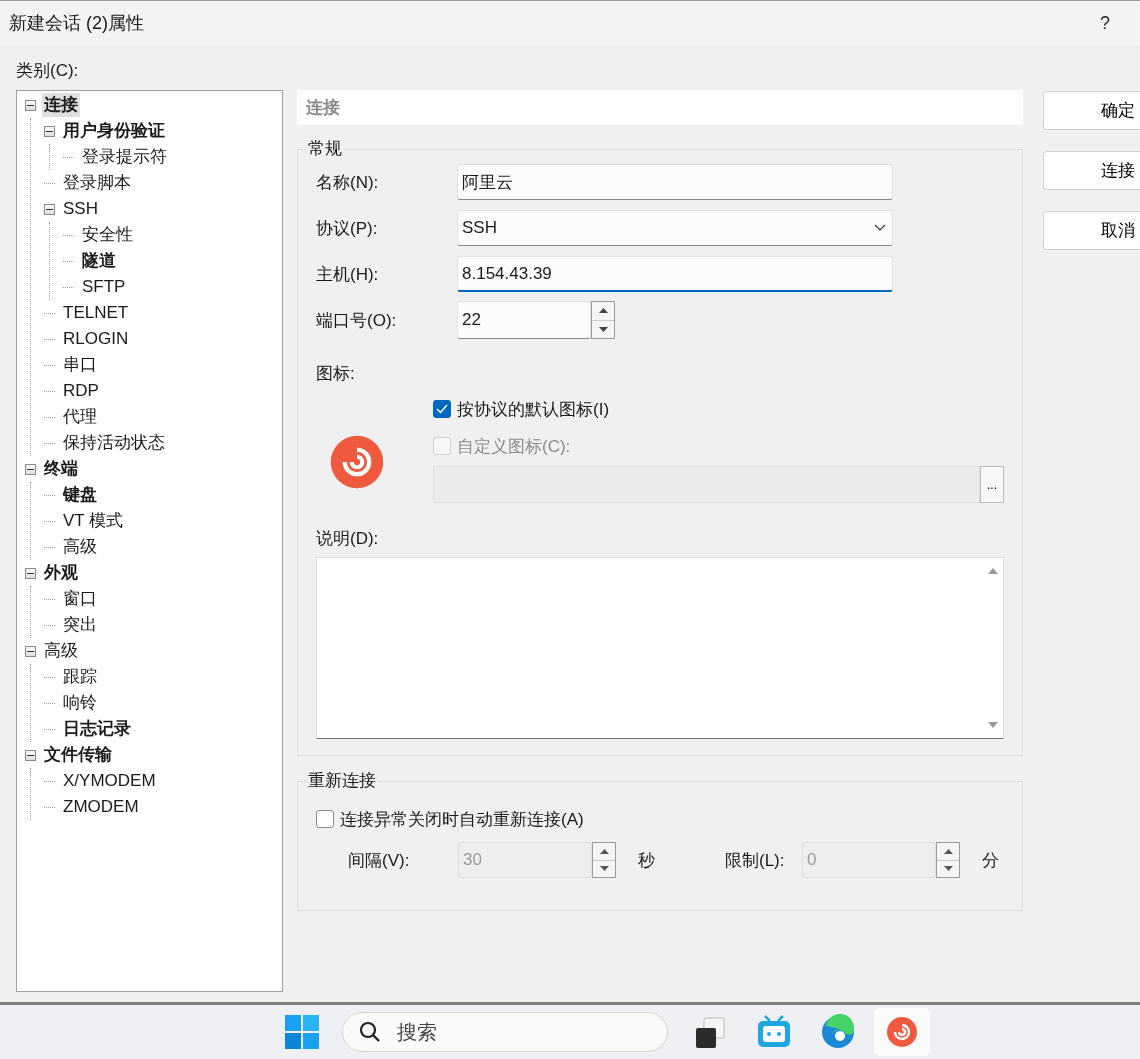  I want to click on setting-label: 间隔(V):, so click(379, 860).